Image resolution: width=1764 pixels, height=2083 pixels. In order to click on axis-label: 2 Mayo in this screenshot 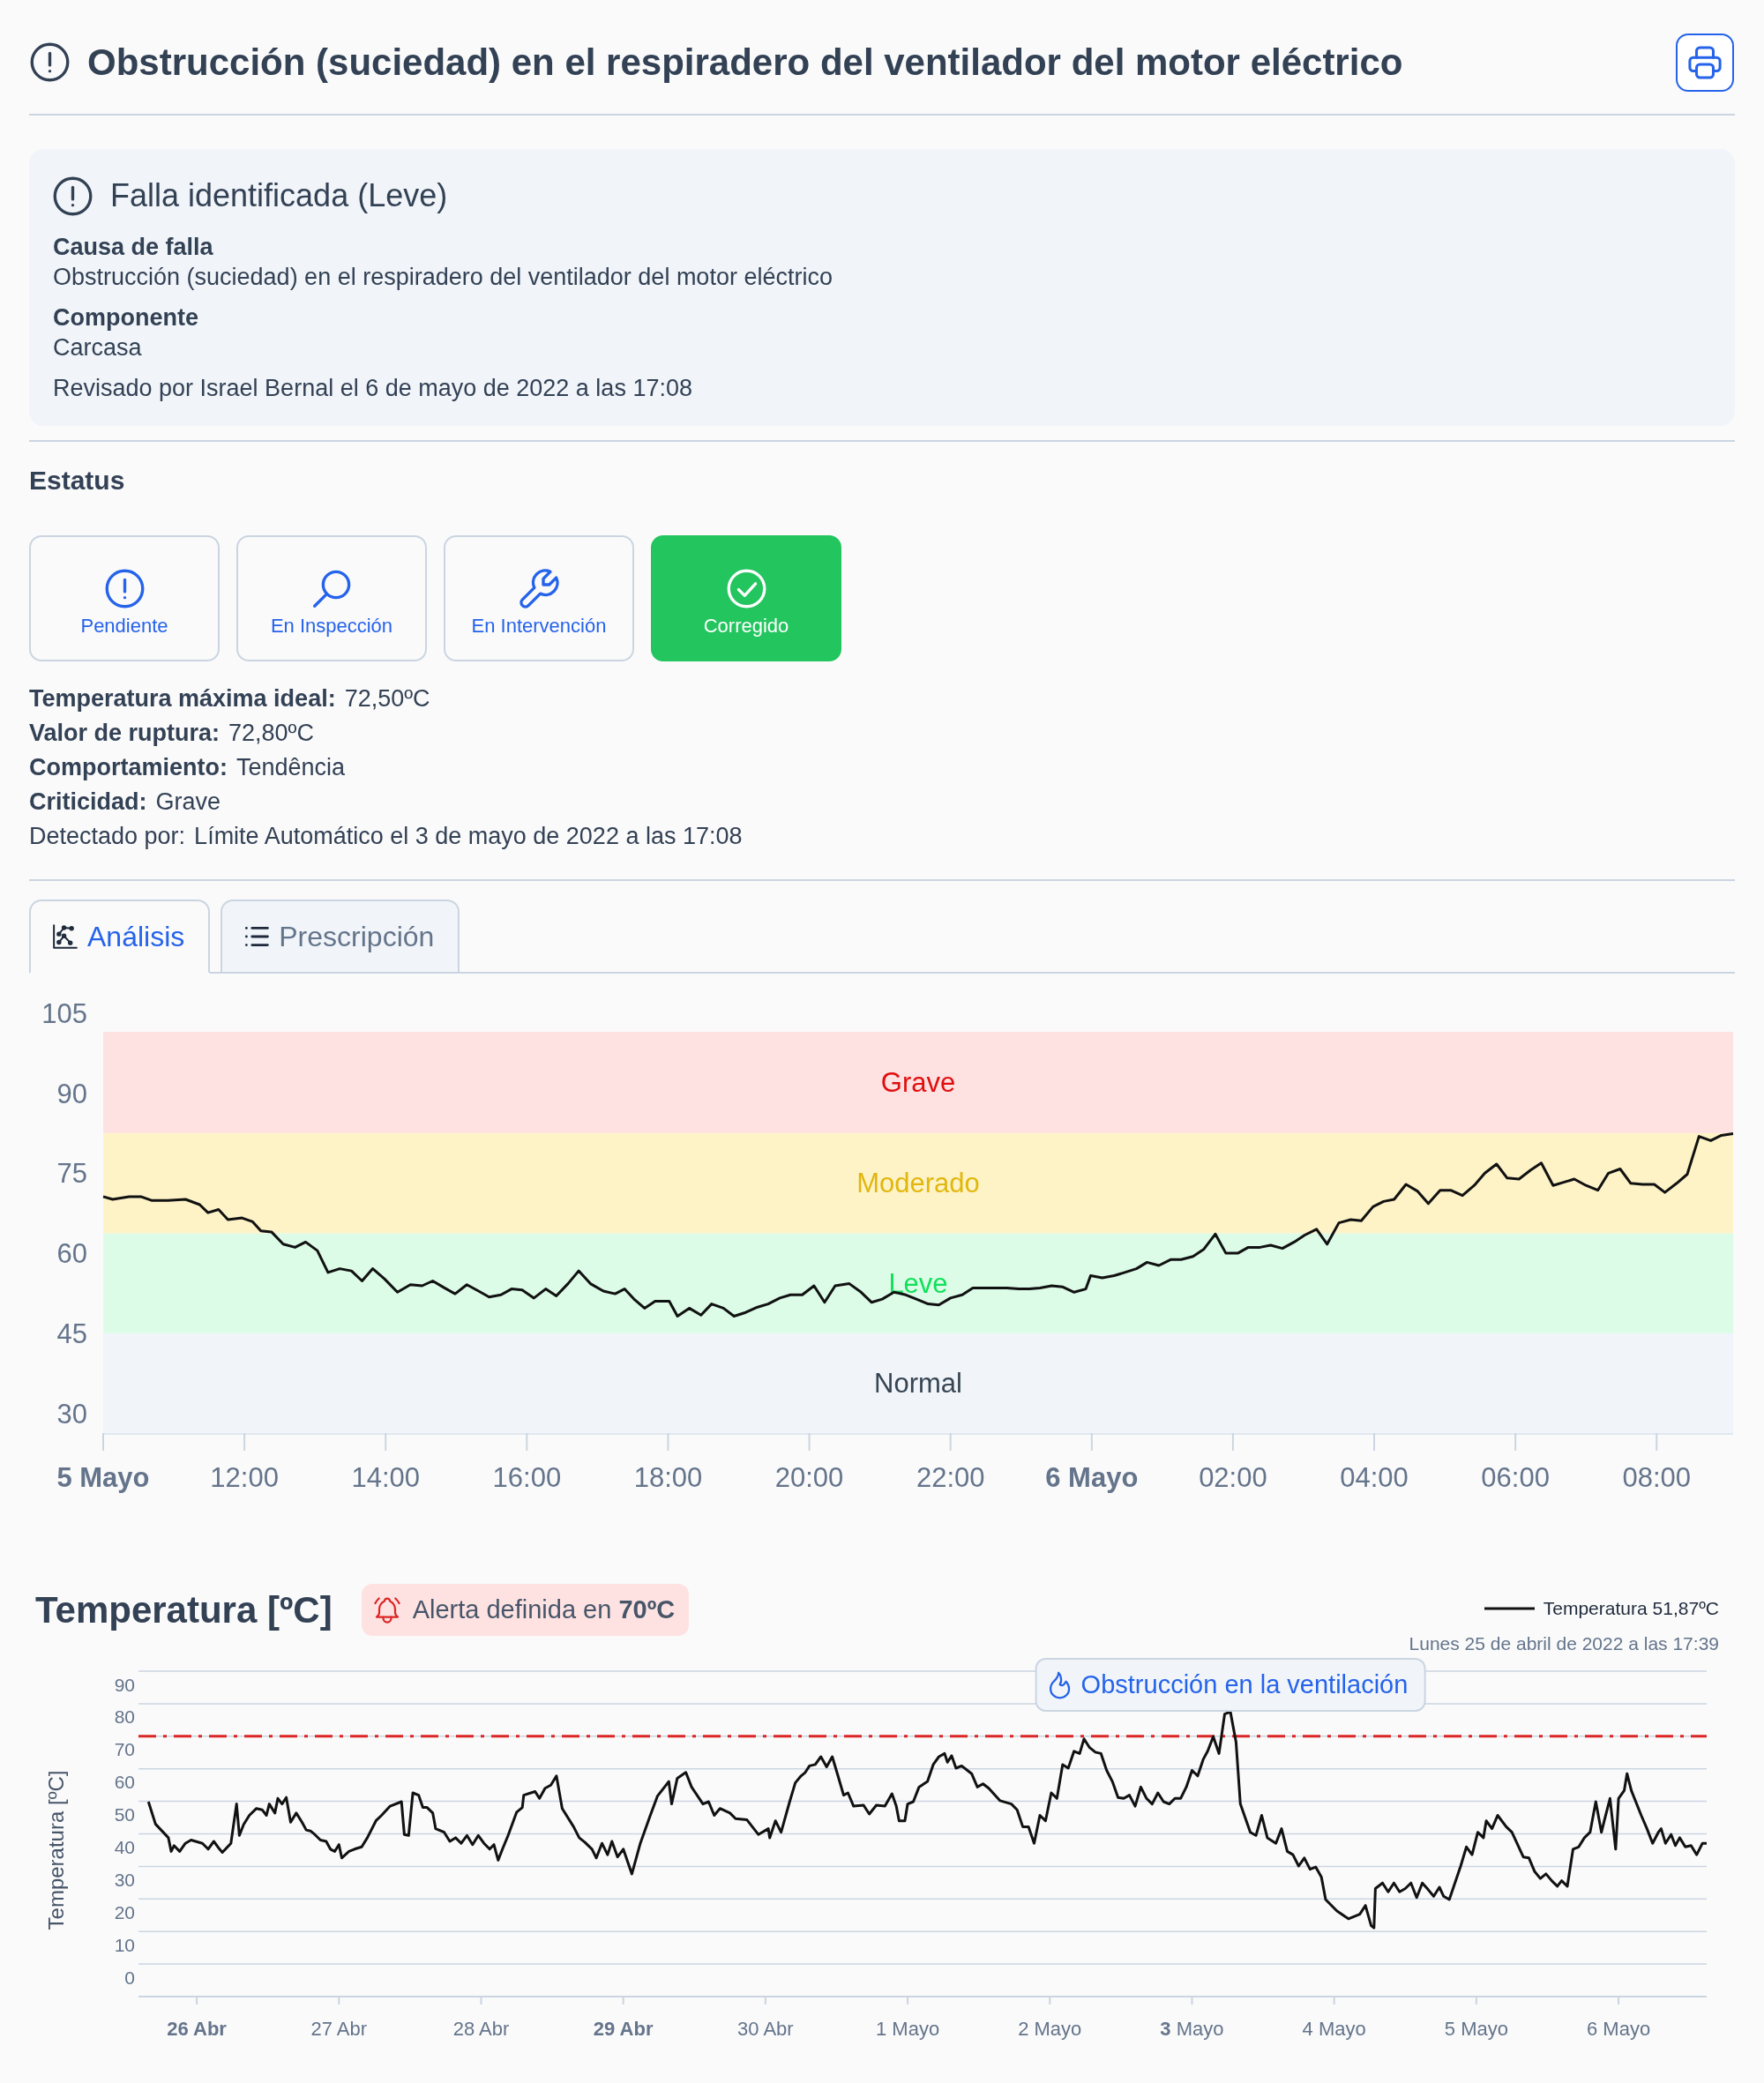, I will do `click(1050, 2029)`.